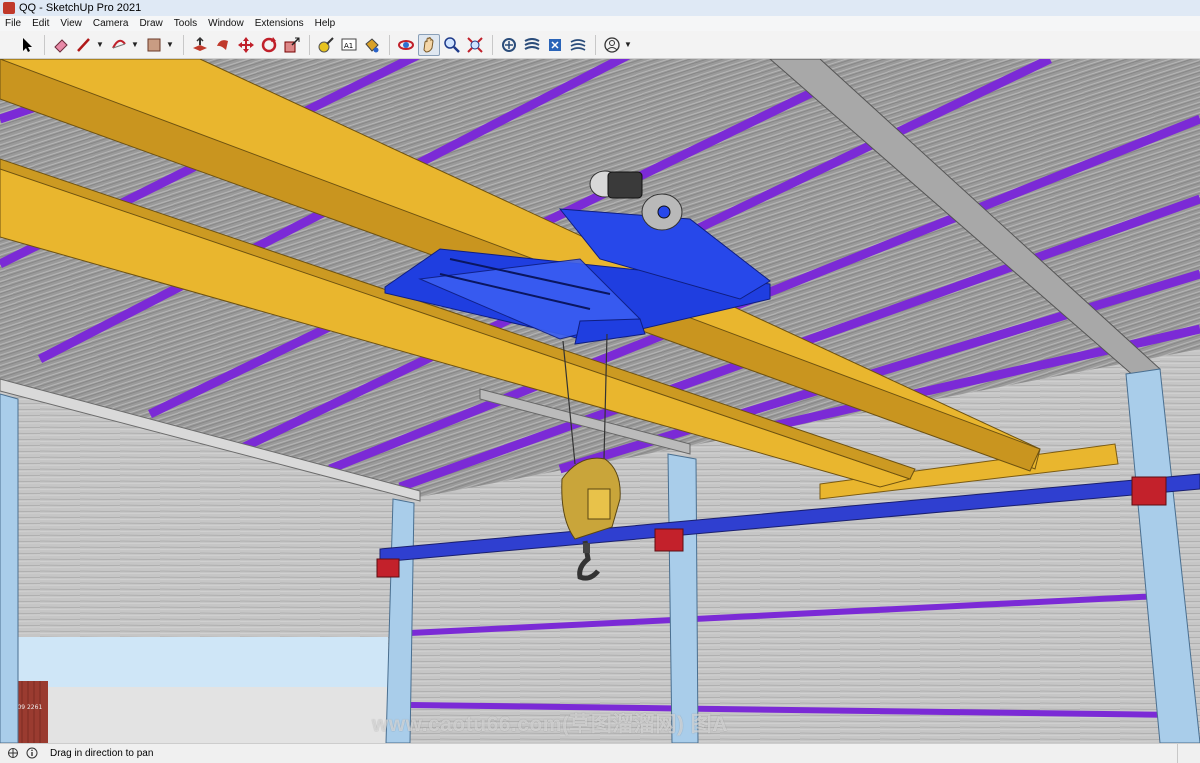 This screenshot has width=1200, height=763. Describe the element at coordinates (151, 23) in the screenshot. I see `menu-draw: Draw` at that location.